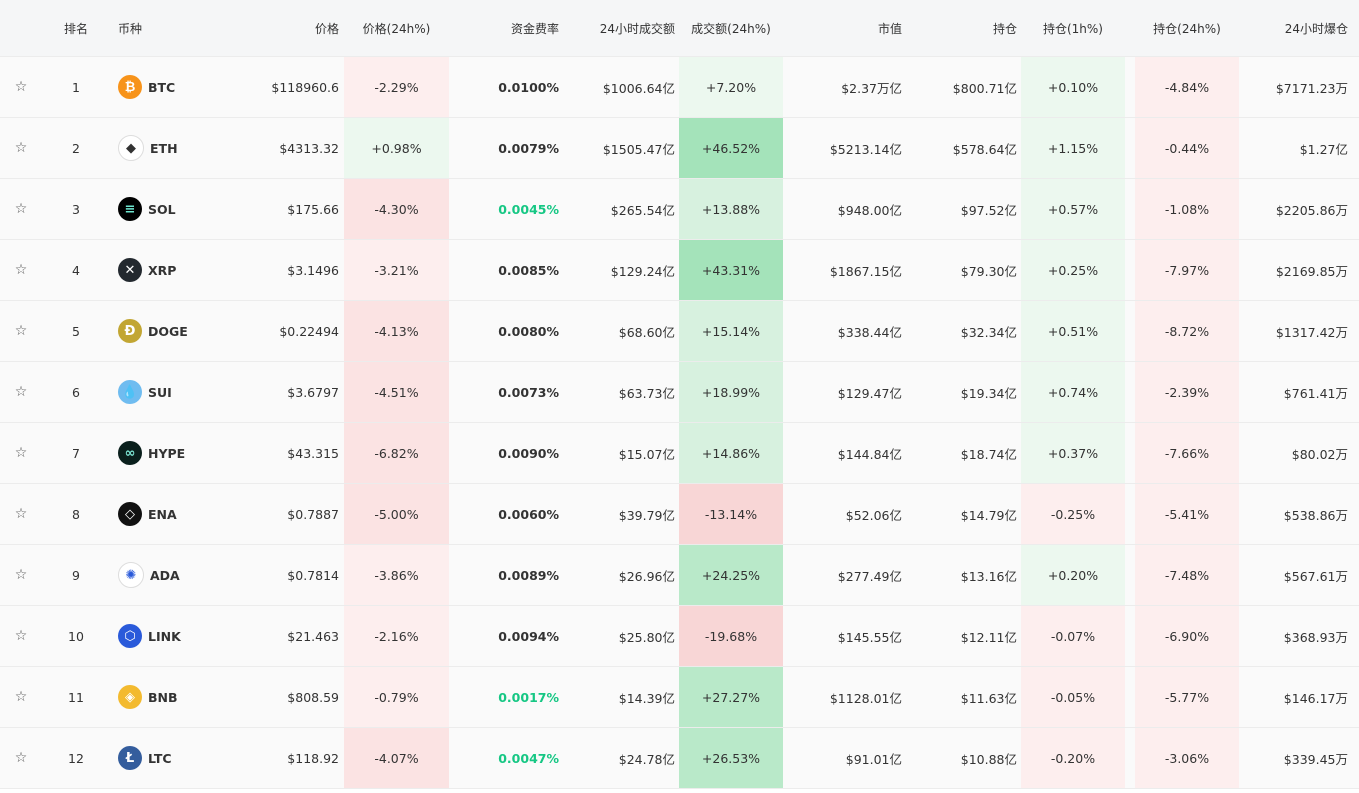 The image size is (1359, 793). I want to click on volume-change-cell: +24.25%, so click(731, 575).